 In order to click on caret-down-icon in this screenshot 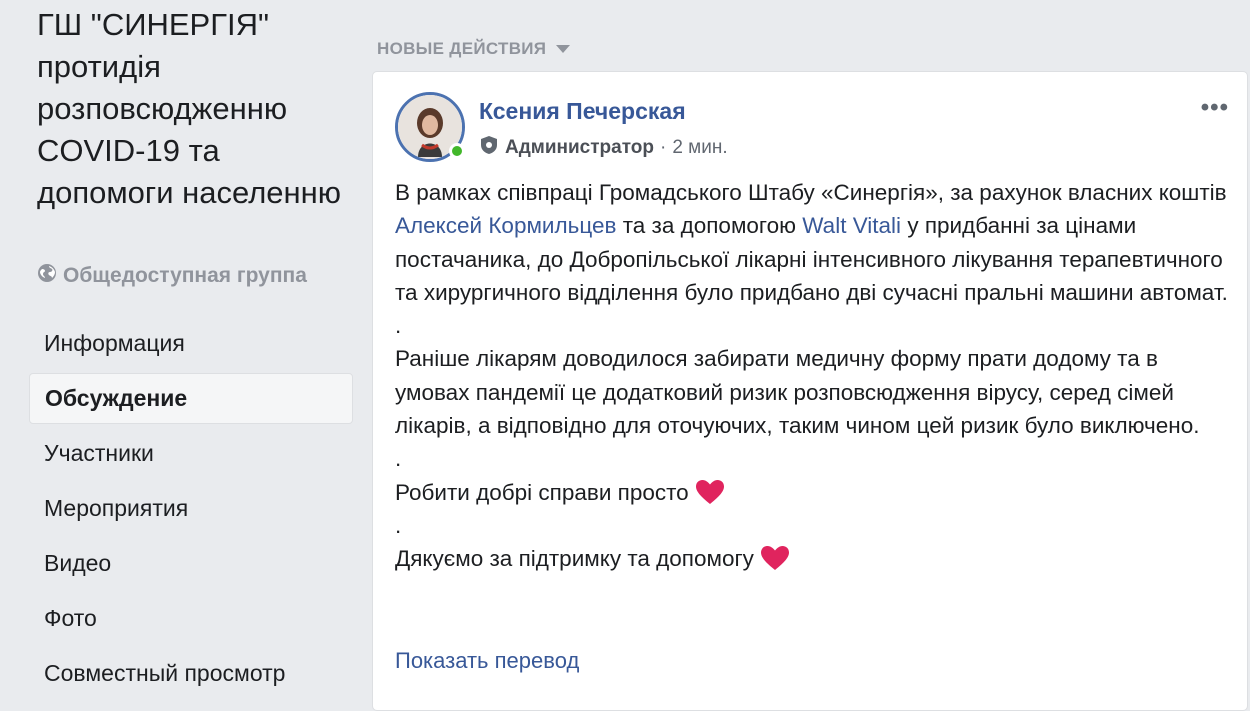, I will do `click(563, 49)`.